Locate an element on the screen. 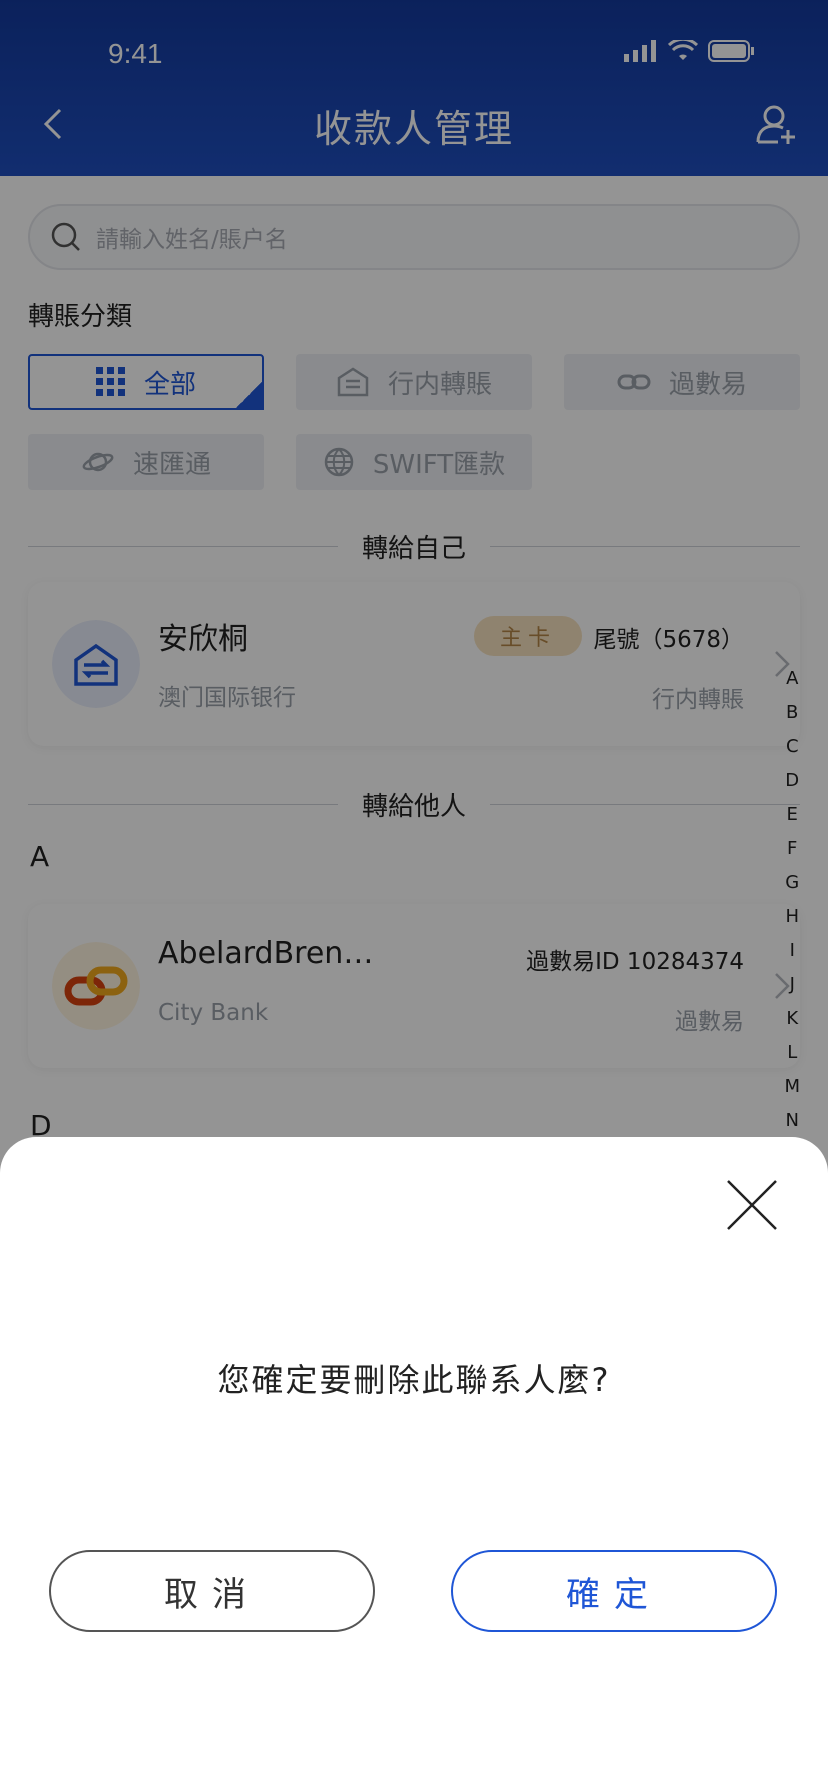 Image resolution: width=828 pixels, height=1792 pixels. delete-question: 您確定要刪除此聯系人麼? is located at coordinates (414, 1380).